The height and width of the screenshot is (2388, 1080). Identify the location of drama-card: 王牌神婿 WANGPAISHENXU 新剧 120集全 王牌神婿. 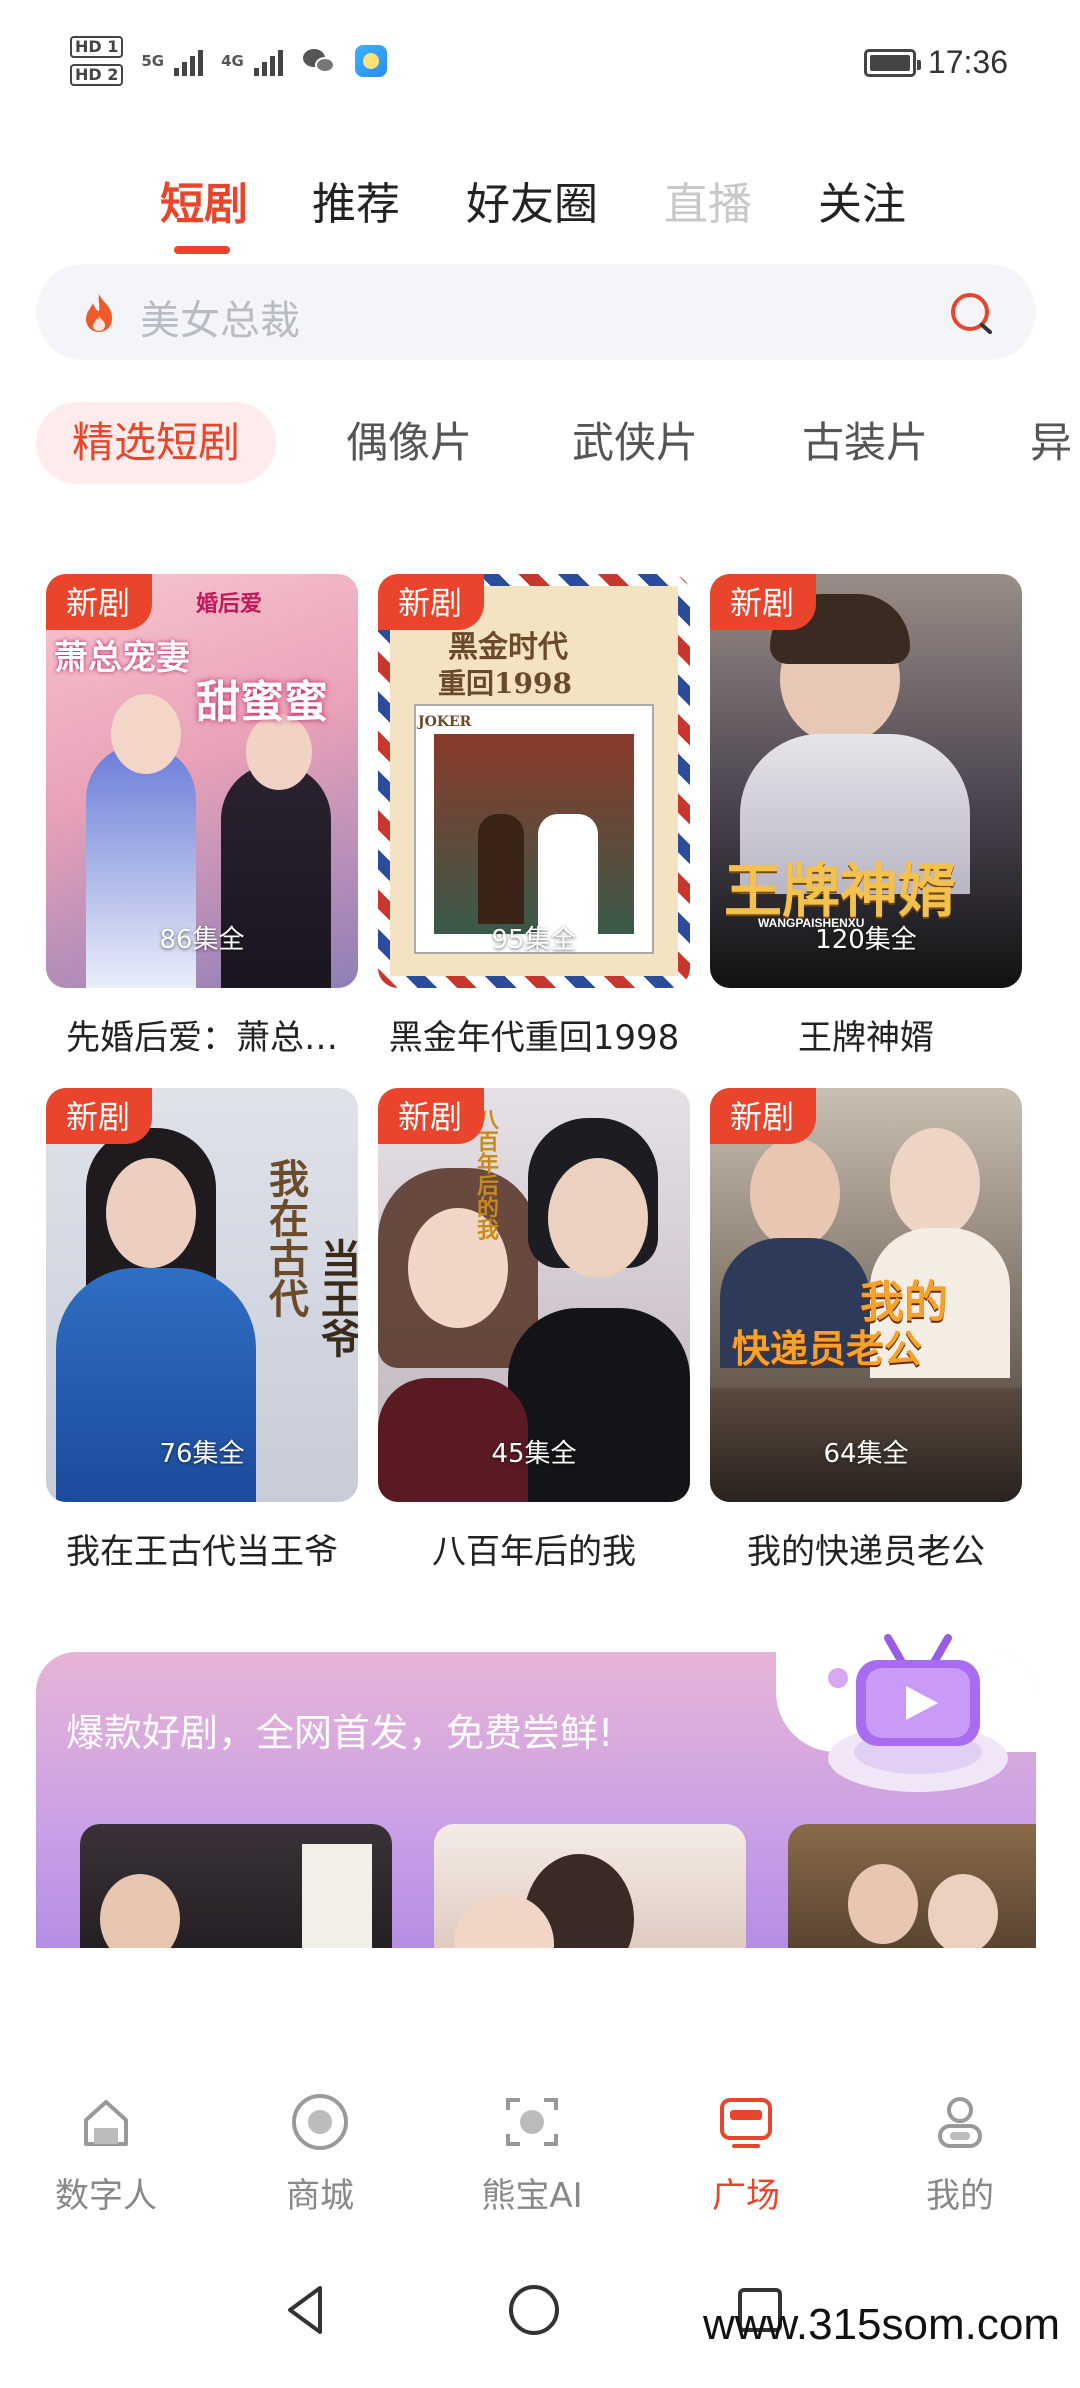
(866, 816).